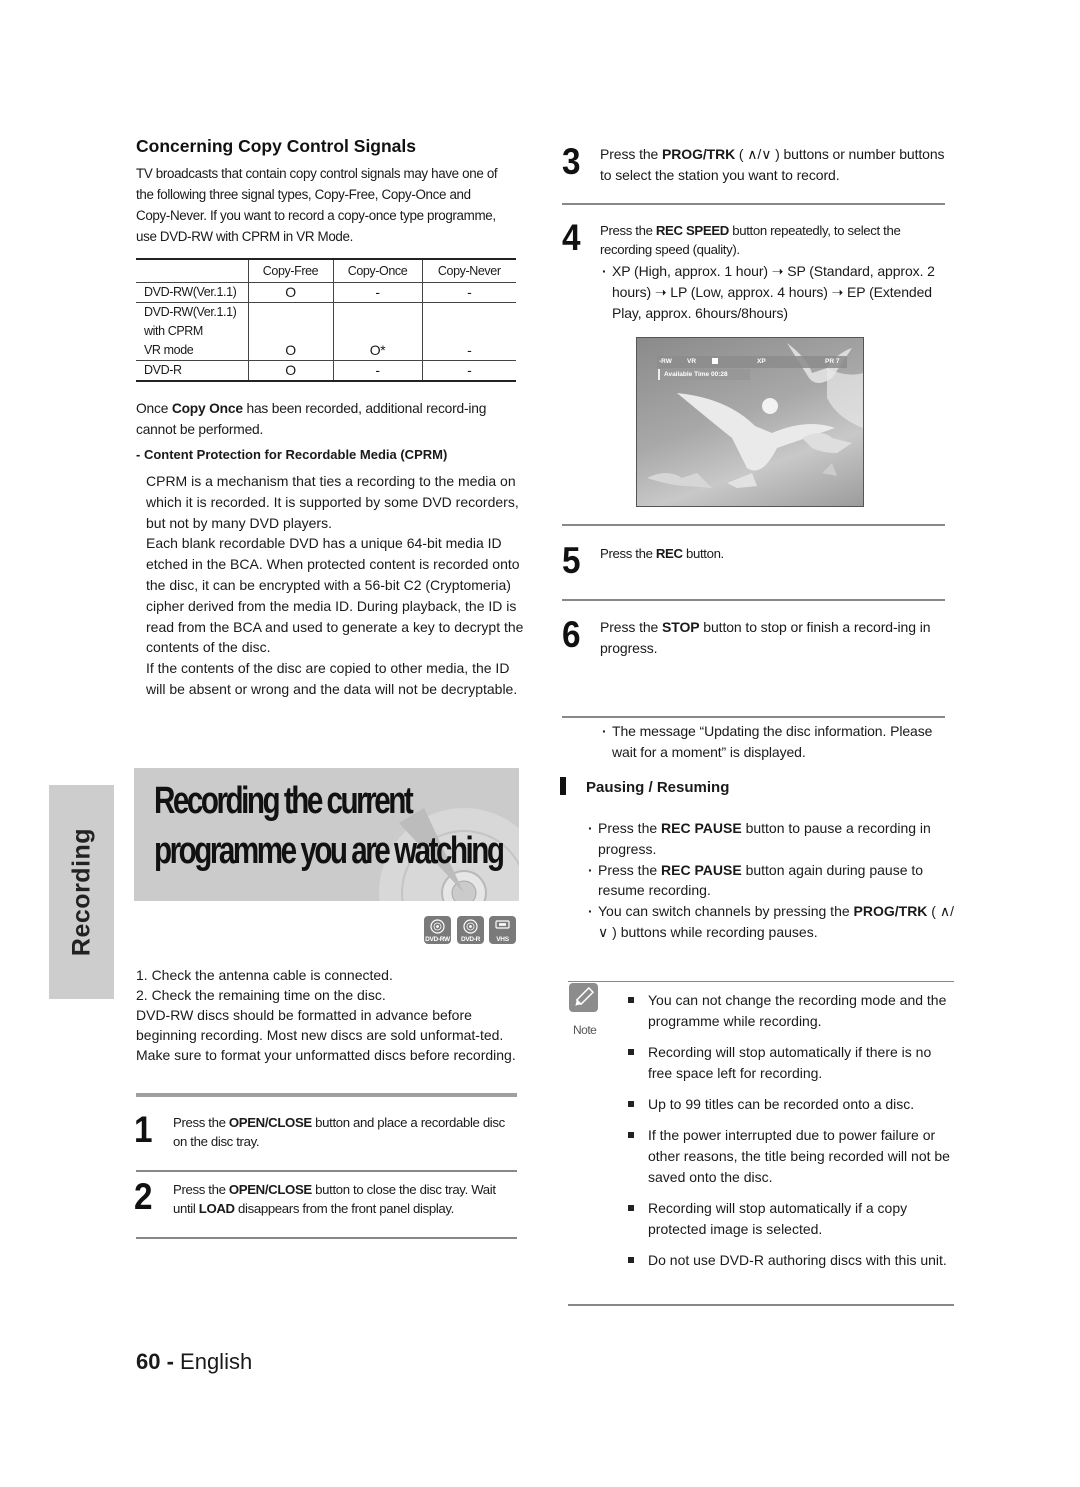  Describe the element at coordinates (692, 361) in the screenshot. I see `osd-mode: VR` at that location.